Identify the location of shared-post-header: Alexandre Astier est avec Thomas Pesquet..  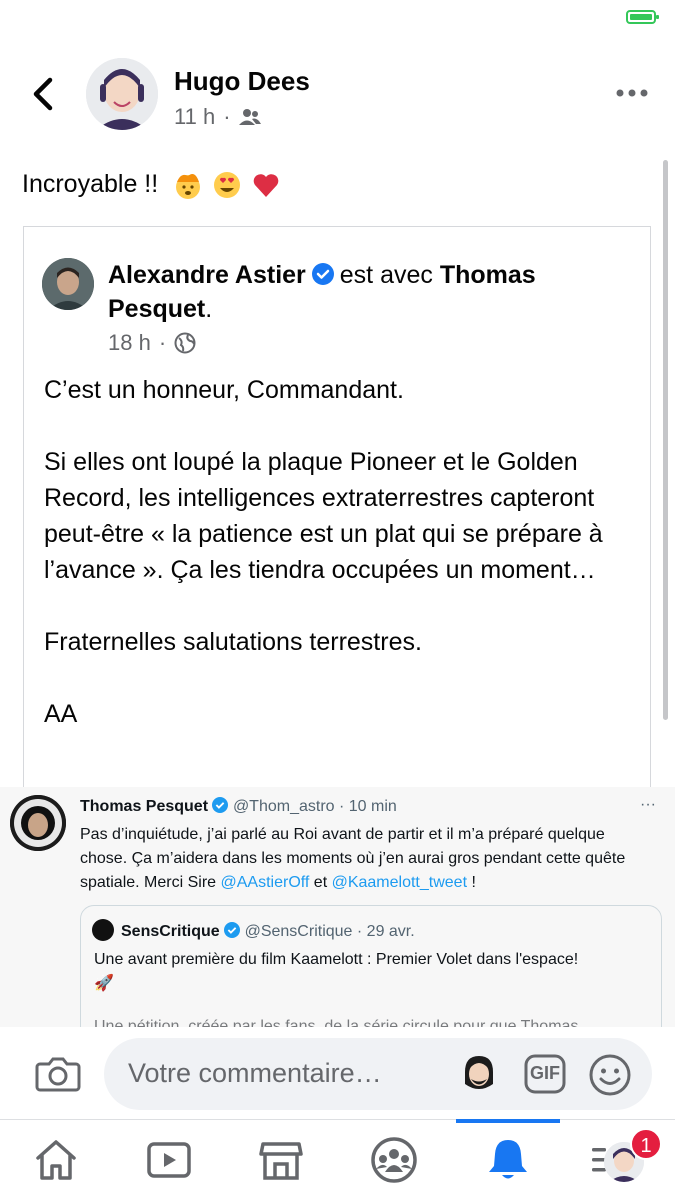
(368, 292).